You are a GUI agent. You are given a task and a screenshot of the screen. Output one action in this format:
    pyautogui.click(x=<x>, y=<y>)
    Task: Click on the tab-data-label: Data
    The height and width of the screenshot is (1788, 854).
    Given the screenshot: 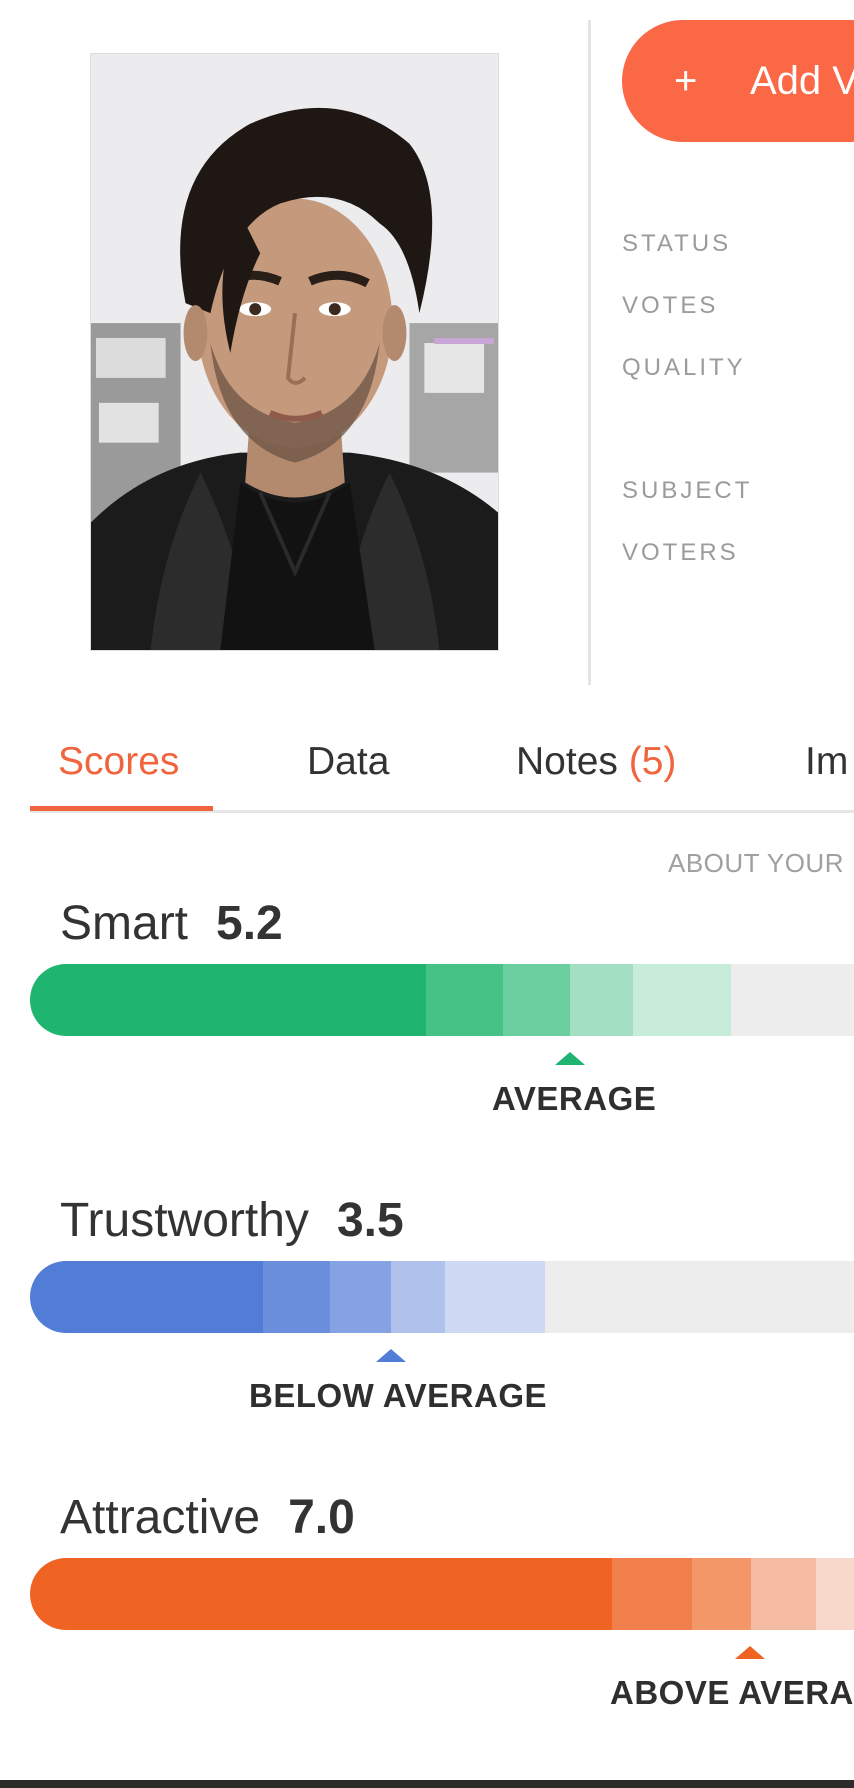 What is the action you would take?
    pyautogui.click(x=348, y=761)
    